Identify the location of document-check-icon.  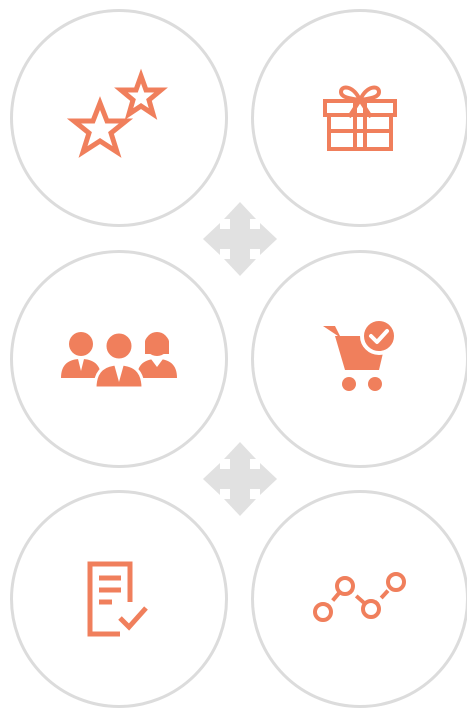
(119, 599).